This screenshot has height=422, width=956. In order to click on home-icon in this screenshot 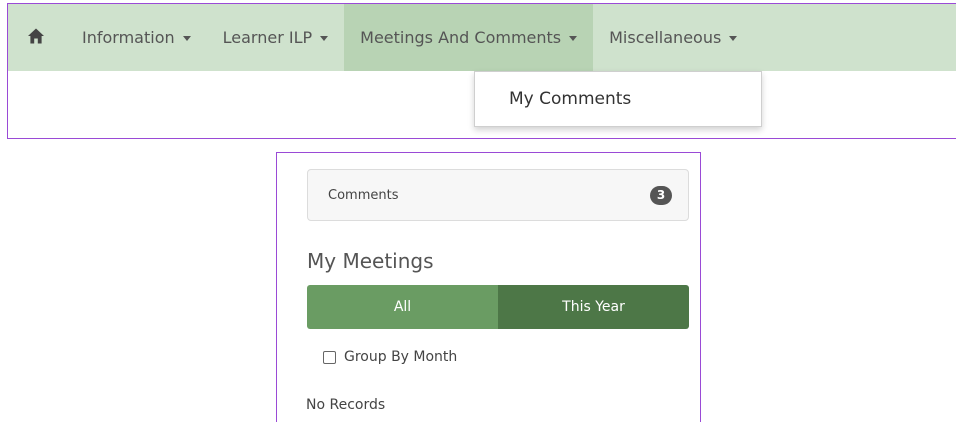, I will do `click(36, 38)`.